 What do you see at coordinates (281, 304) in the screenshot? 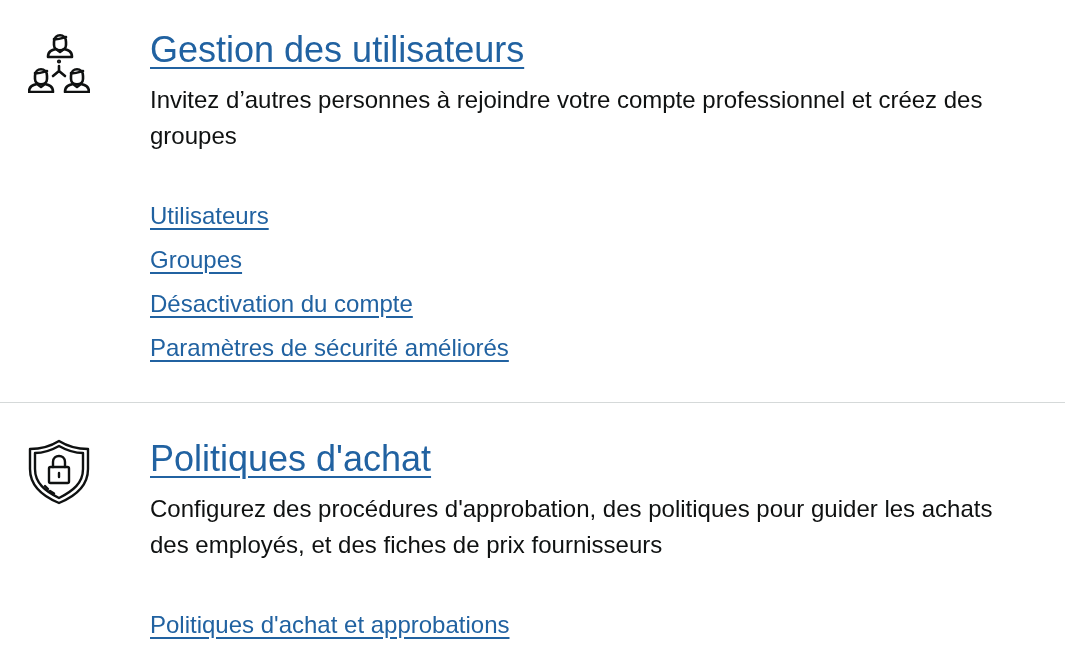
I see `section-link: Désactivation du compte` at bounding box center [281, 304].